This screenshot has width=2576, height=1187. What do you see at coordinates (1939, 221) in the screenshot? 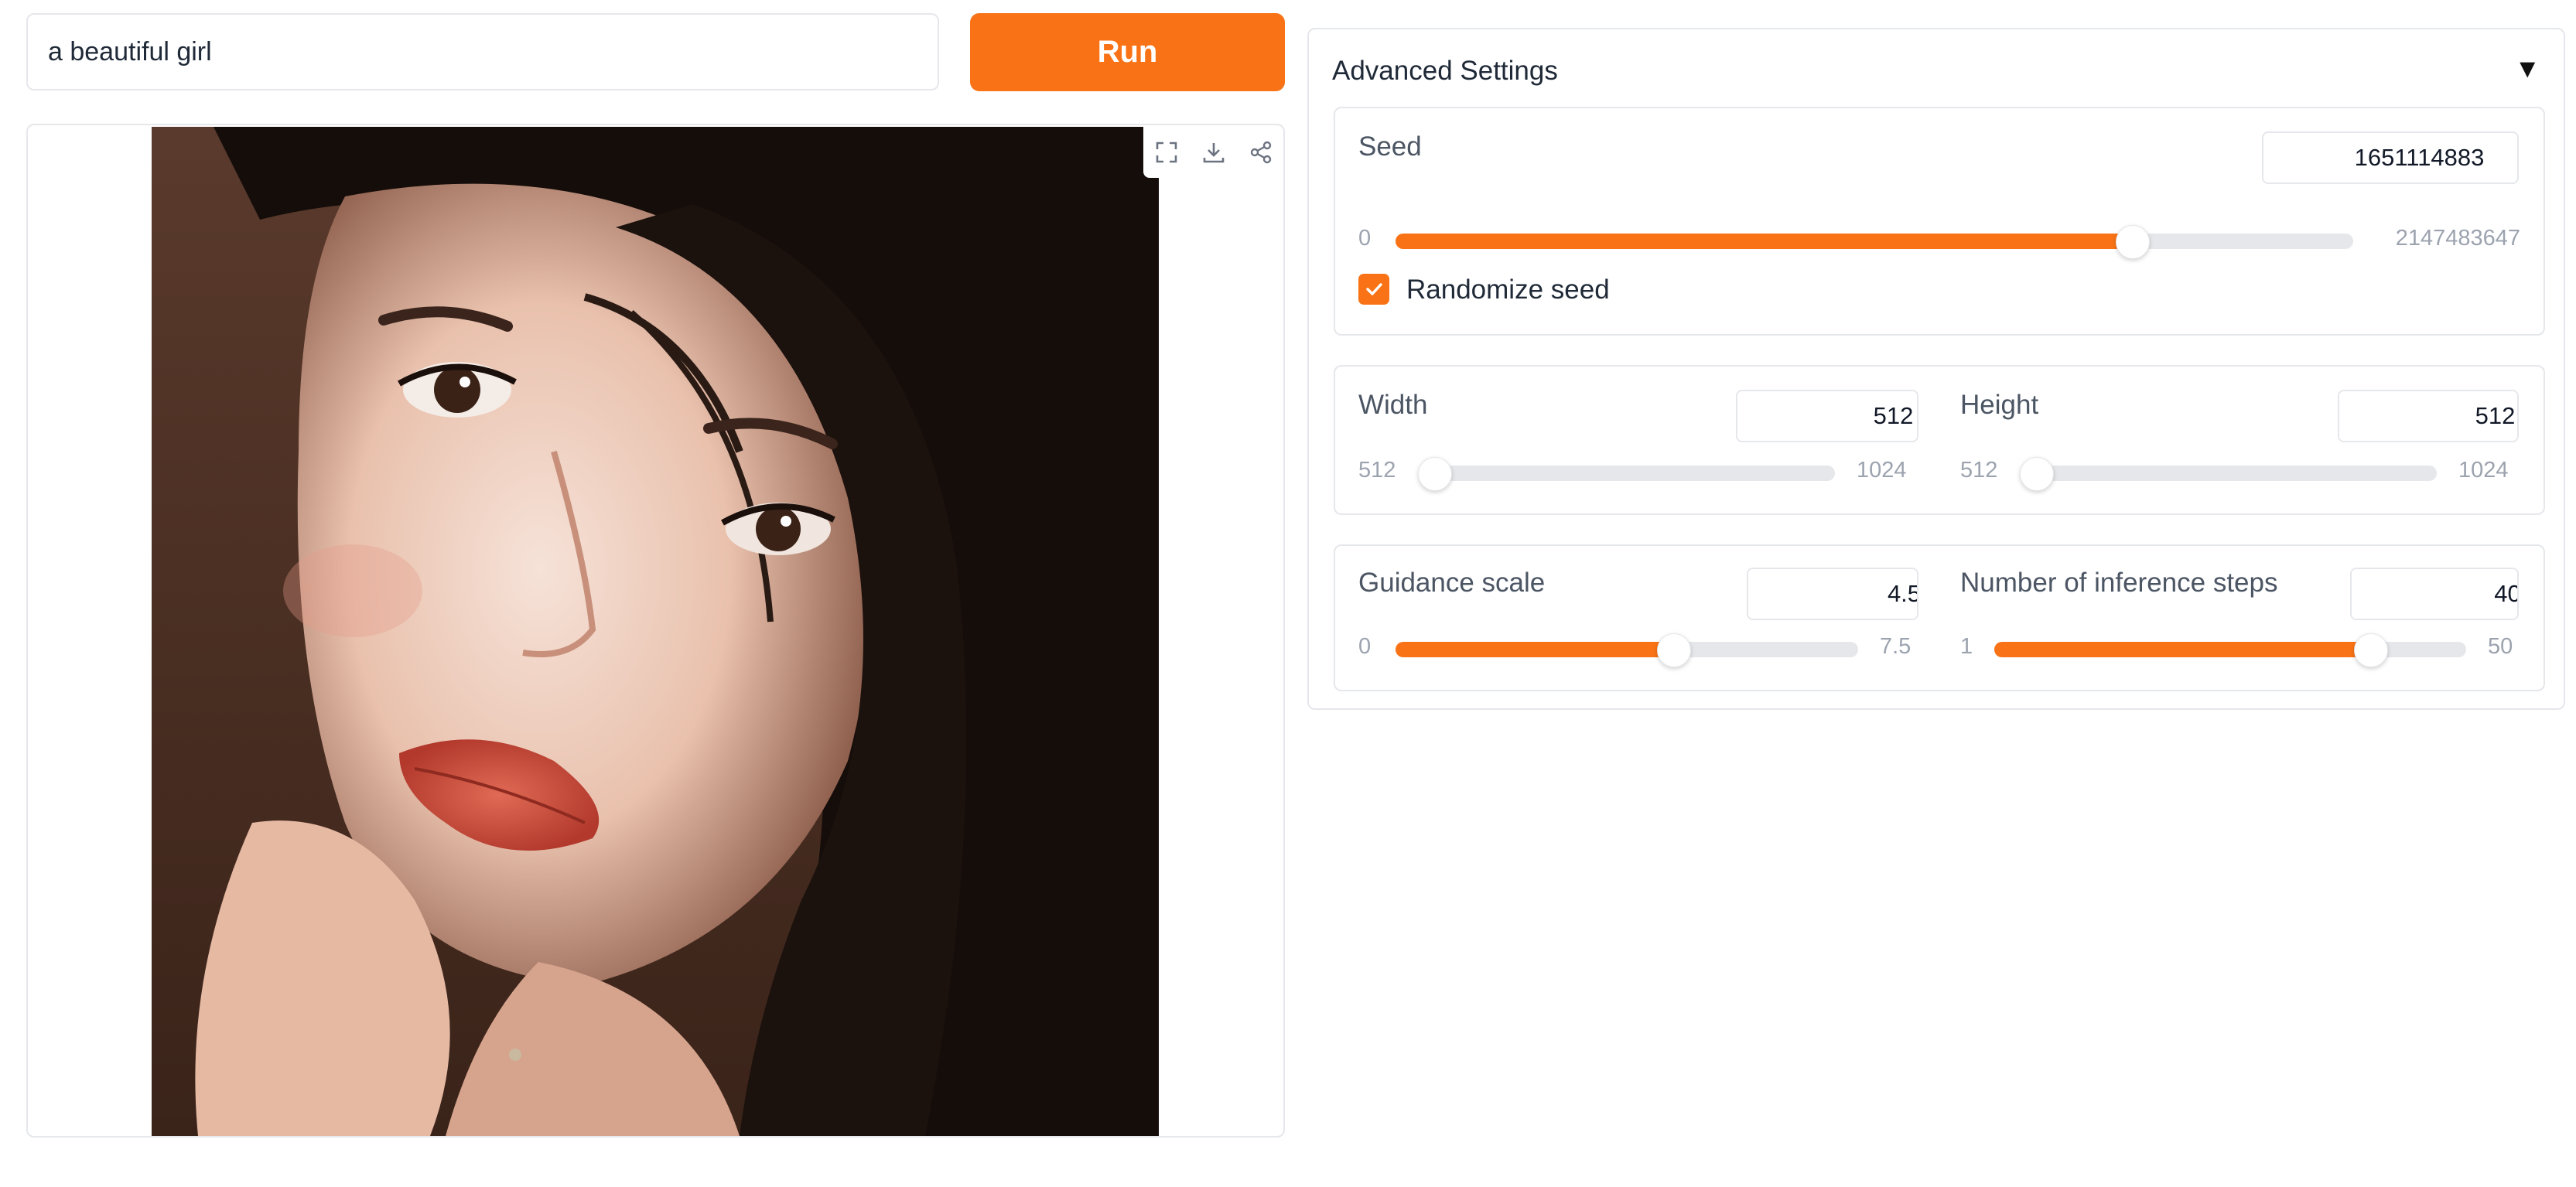
I see `seed-group: Seed 0 2147483647 Randomize seed` at bounding box center [1939, 221].